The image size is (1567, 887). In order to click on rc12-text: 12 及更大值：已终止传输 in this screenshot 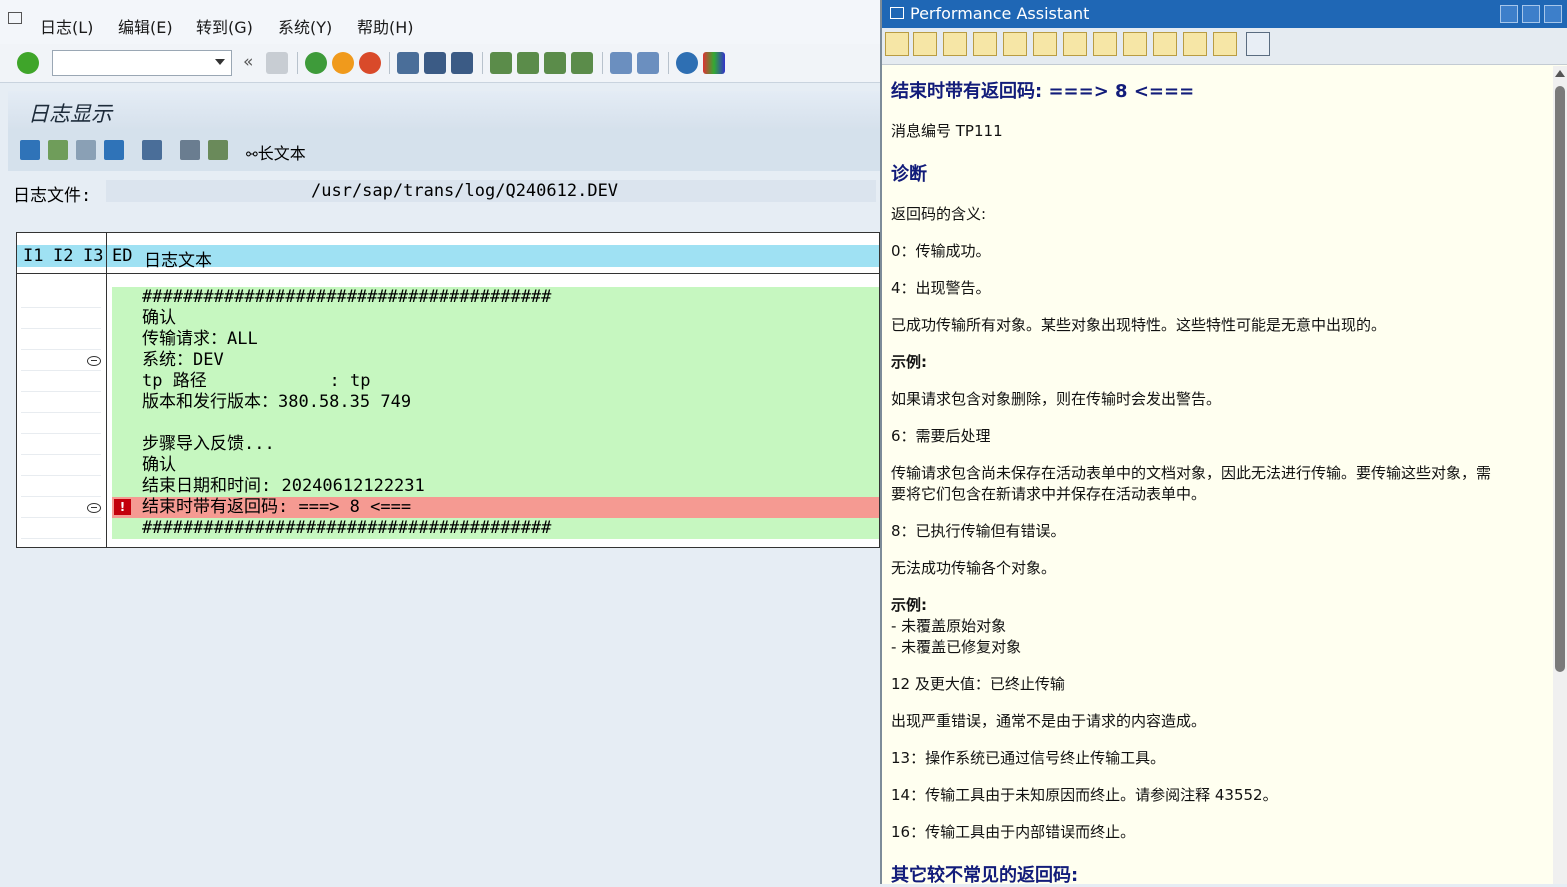, I will do `click(978, 684)`.